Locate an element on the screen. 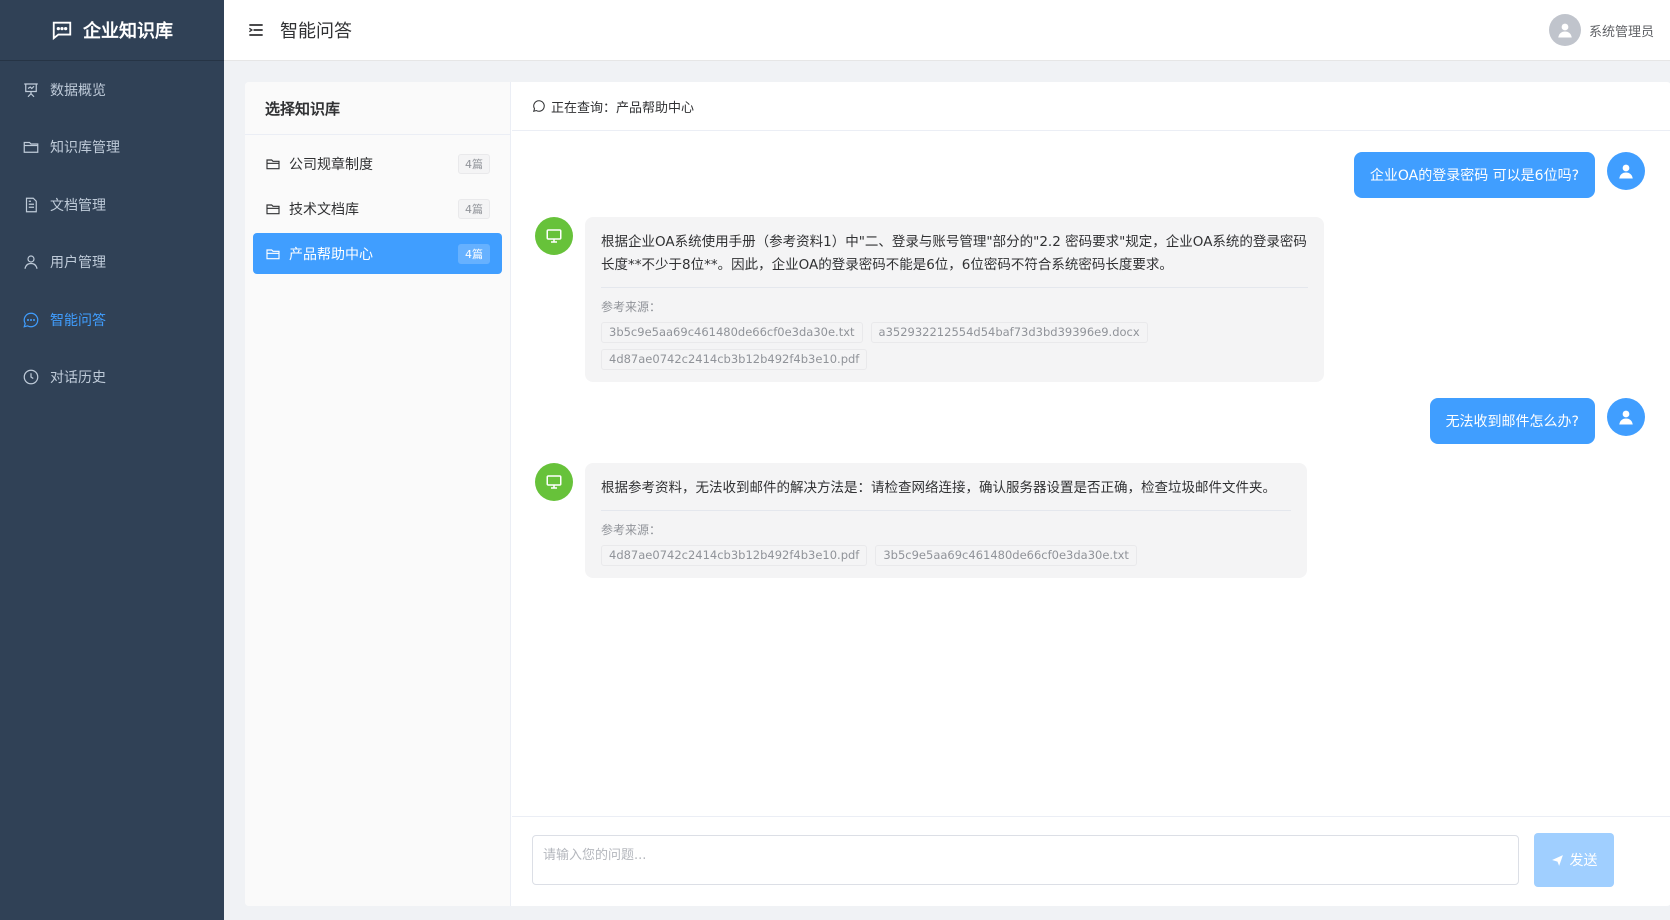 The height and width of the screenshot is (920, 1670). chat-bubble-icon is located at coordinates (62, 31).